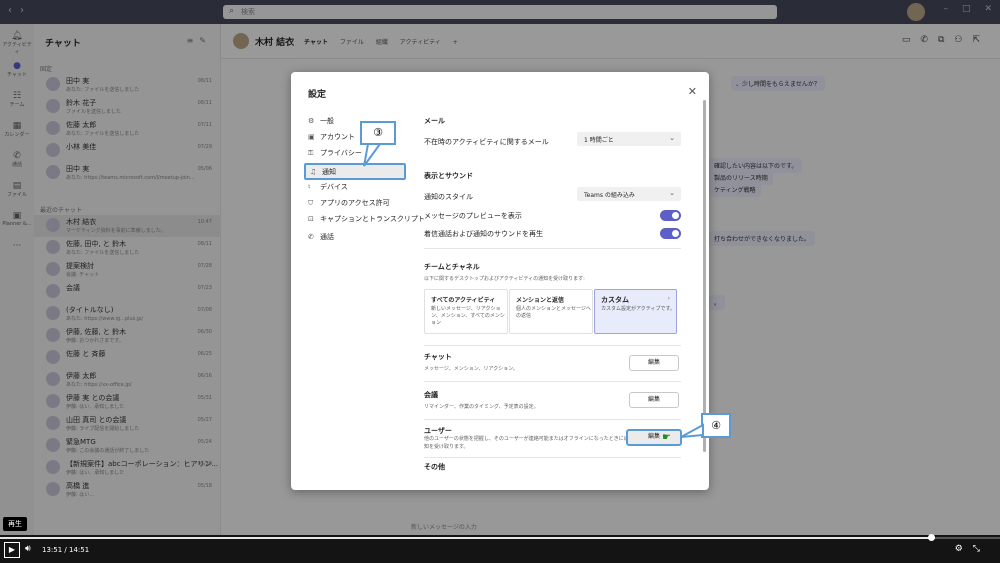 The width and height of the screenshot is (1000, 563). What do you see at coordinates (486, 142) in the screenshot?
I see `mail-label: 不在時のアクティビティに関するメール` at bounding box center [486, 142].